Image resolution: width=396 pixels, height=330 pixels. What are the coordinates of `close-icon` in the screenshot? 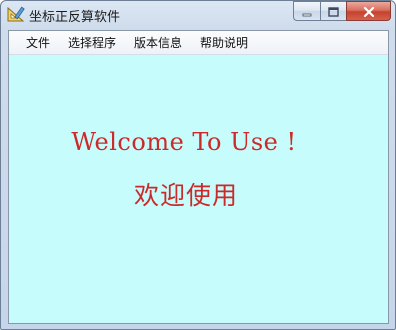 It's located at (369, 11).